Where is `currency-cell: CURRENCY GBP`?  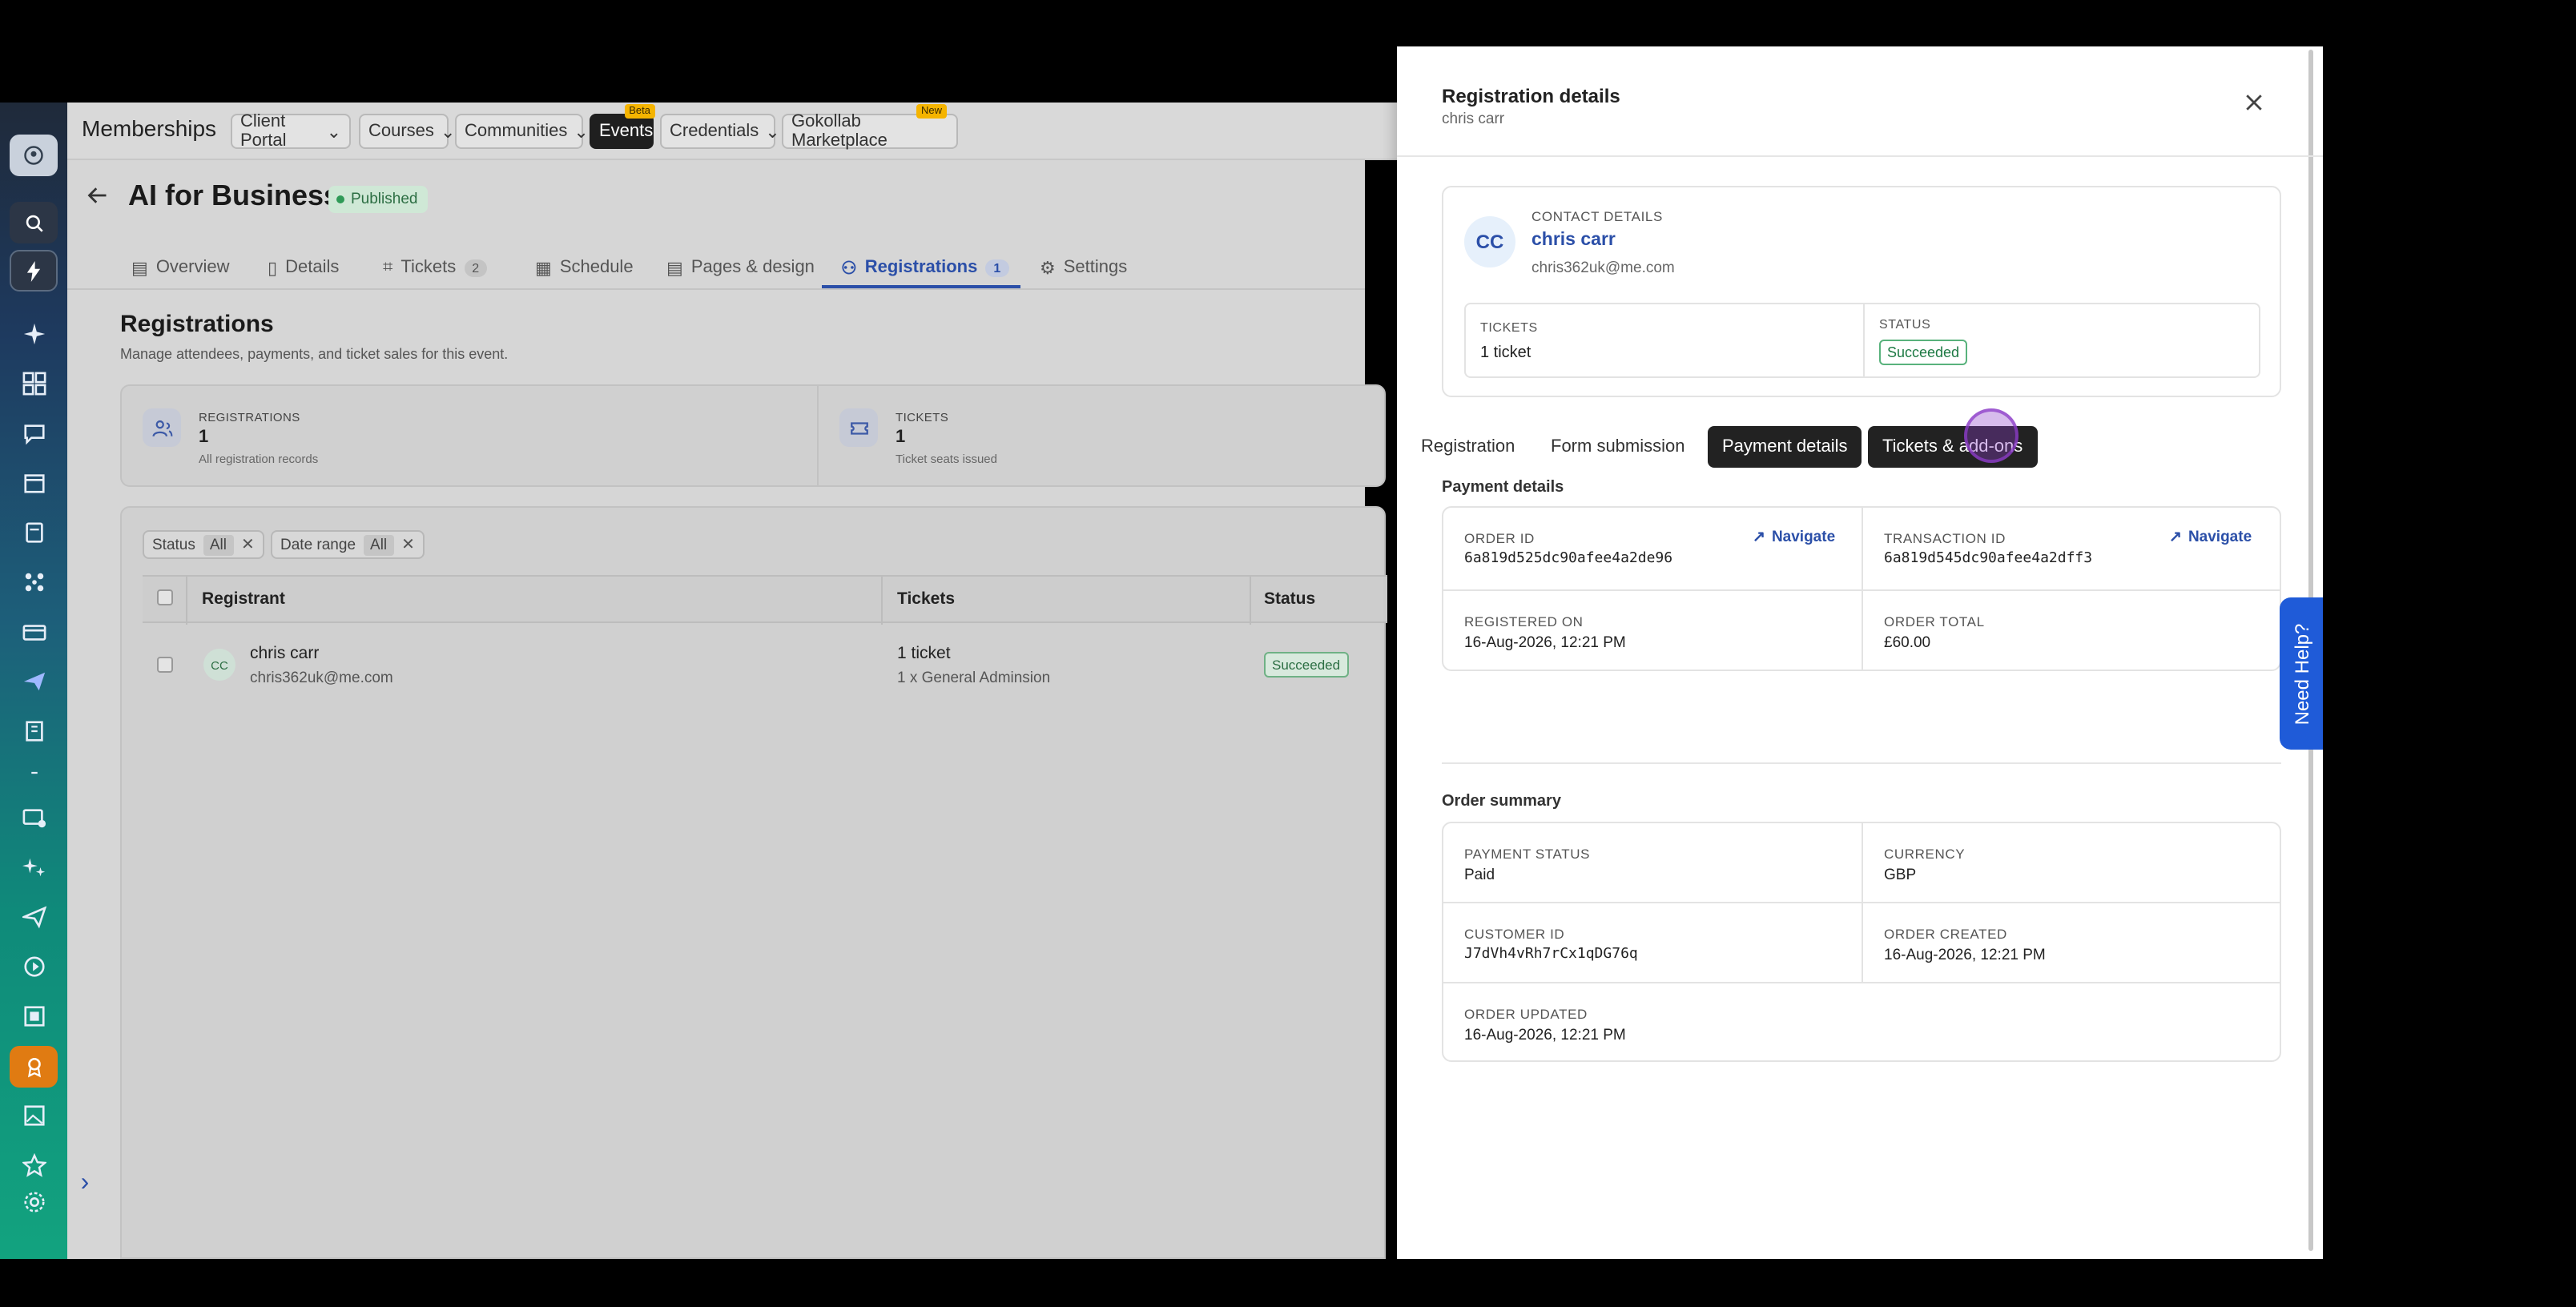
currency-cell: CURRENCY GBP is located at coordinates (2073, 863).